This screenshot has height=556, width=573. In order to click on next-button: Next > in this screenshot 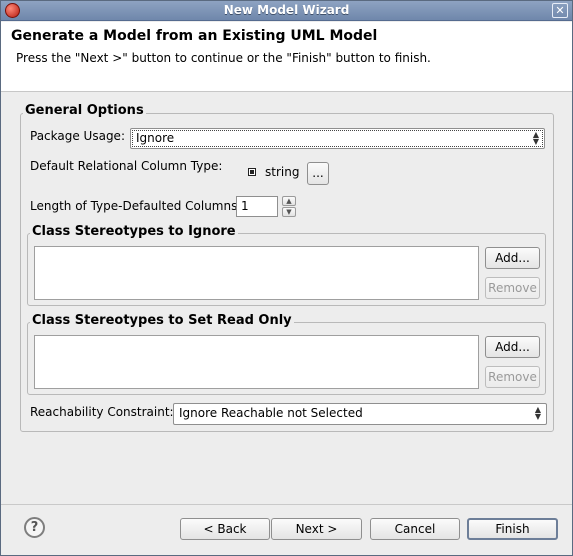, I will do `click(316, 529)`.